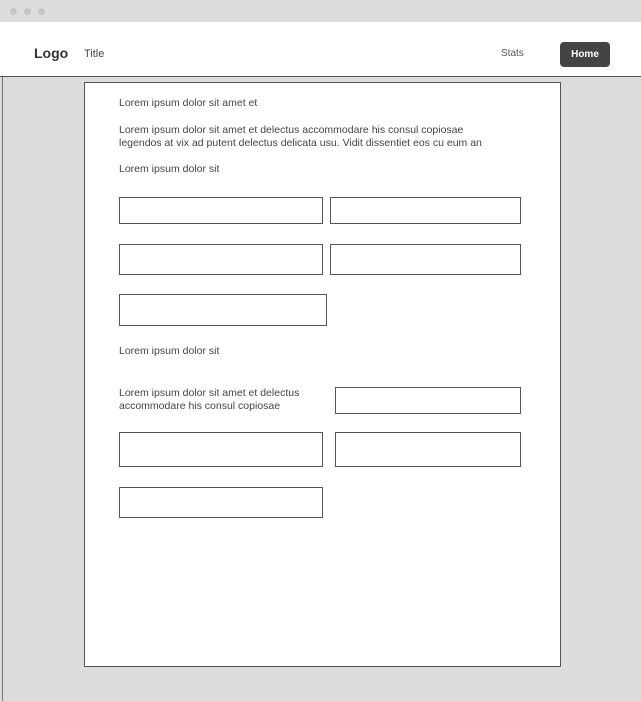 This screenshot has width=641, height=701. Describe the element at coordinates (585, 54) in the screenshot. I see `nav-home-button: Home` at that location.